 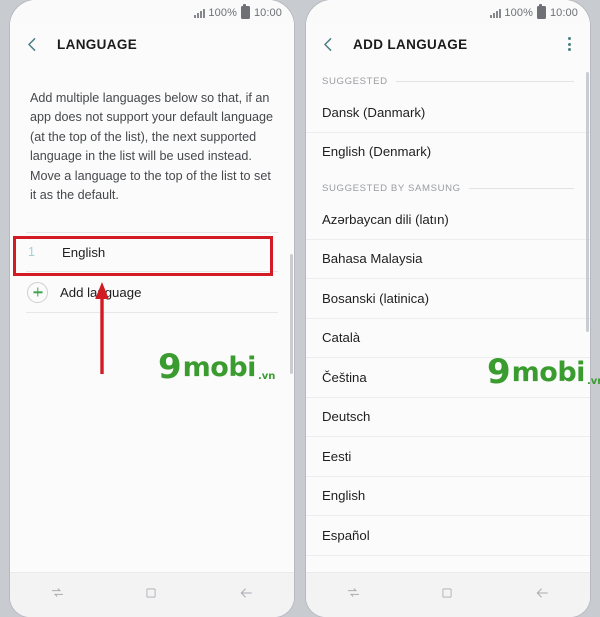 What do you see at coordinates (152, 313) in the screenshot?
I see `divider` at bounding box center [152, 313].